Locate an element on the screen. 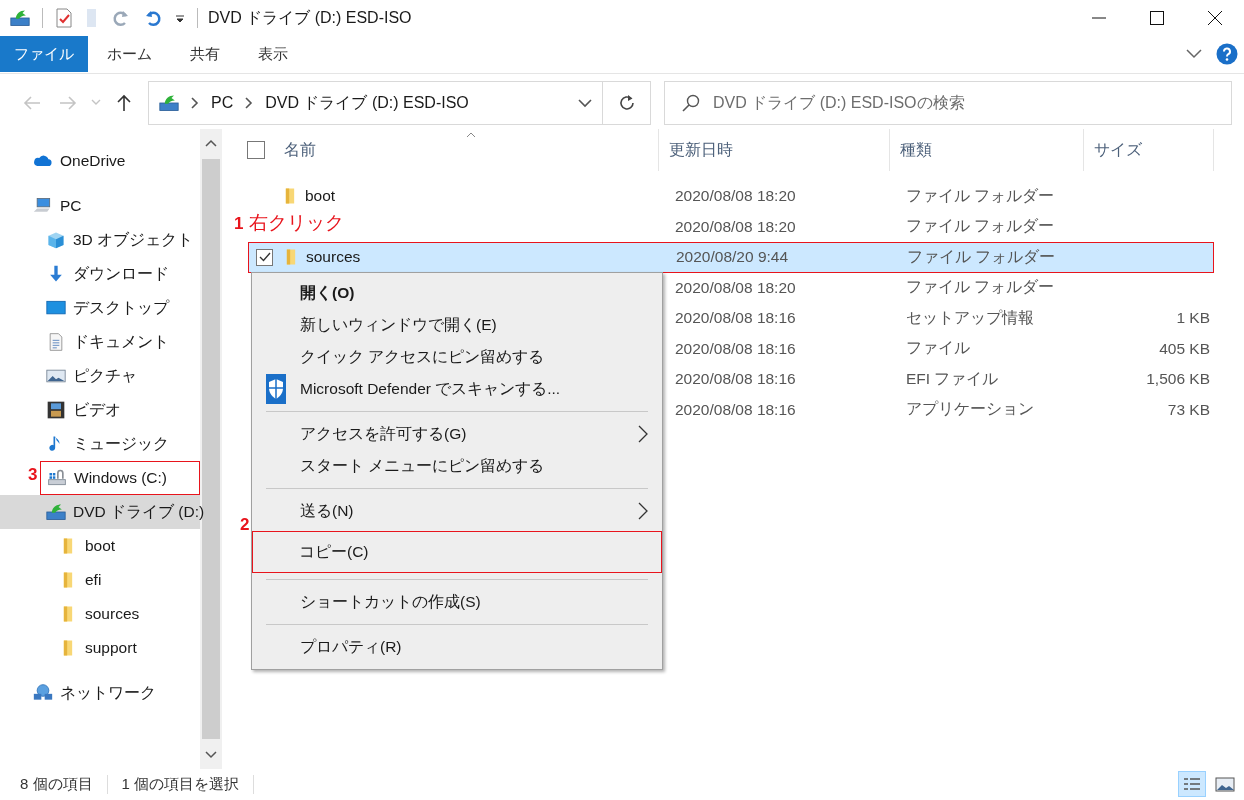 Image resolution: width=1244 pixels, height=800 pixels. scroll-down-icon is located at coordinates (211, 755).